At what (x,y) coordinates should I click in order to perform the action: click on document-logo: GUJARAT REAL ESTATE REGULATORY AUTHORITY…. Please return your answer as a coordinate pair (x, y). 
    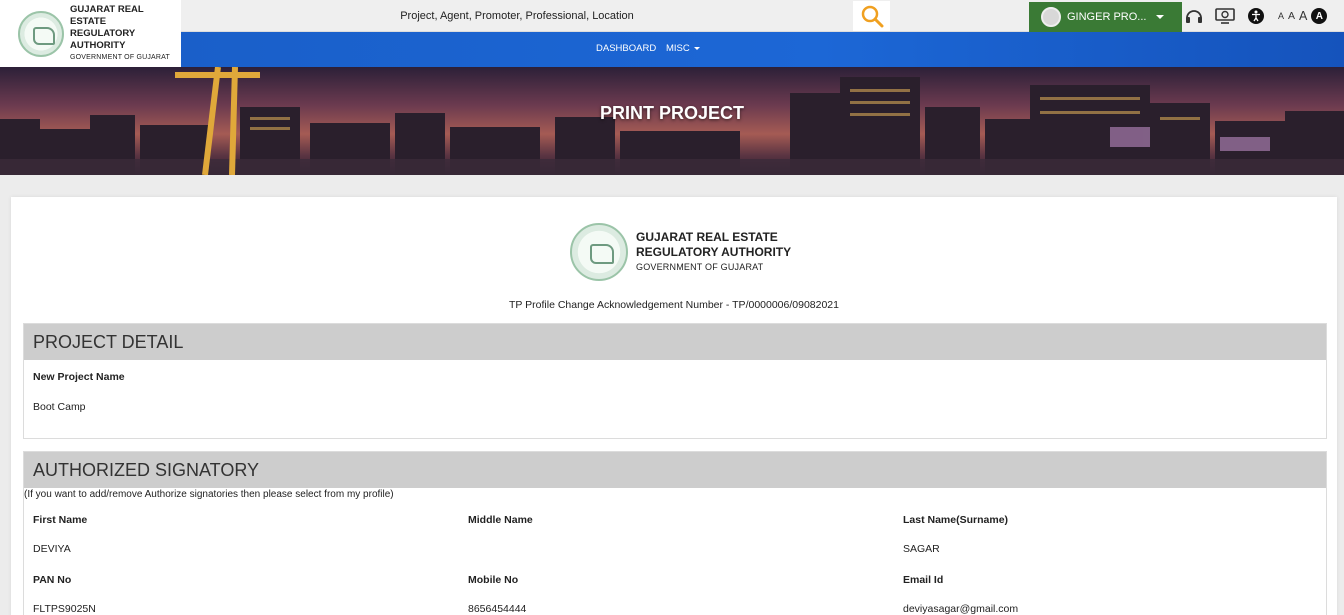
    Looking at the image, I should click on (680, 252).